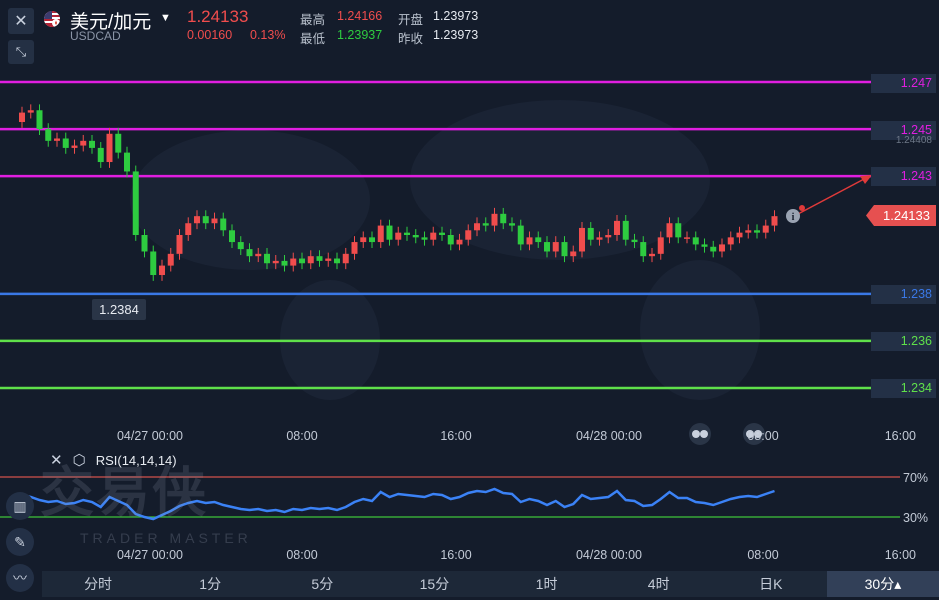 Image resolution: width=939 pixels, height=600 pixels. What do you see at coordinates (119, 309) in the screenshot?
I see `low-marker-tag: 1.2384` at bounding box center [119, 309].